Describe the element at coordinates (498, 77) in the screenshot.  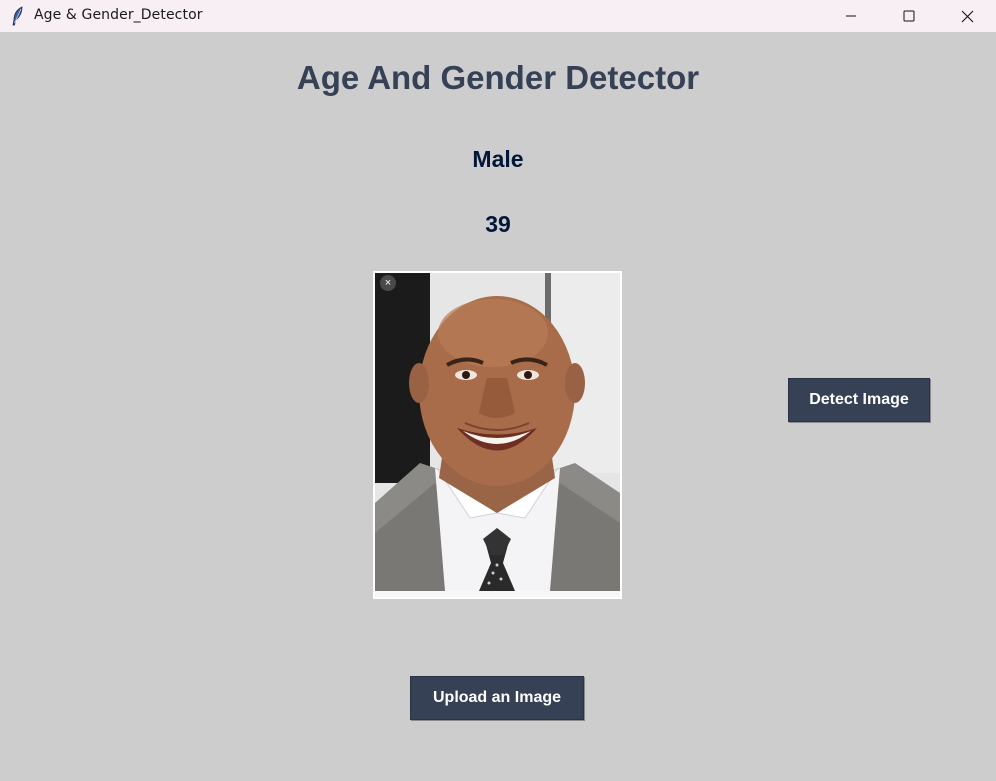
I see `page-title: Age And Gender Detector` at that location.